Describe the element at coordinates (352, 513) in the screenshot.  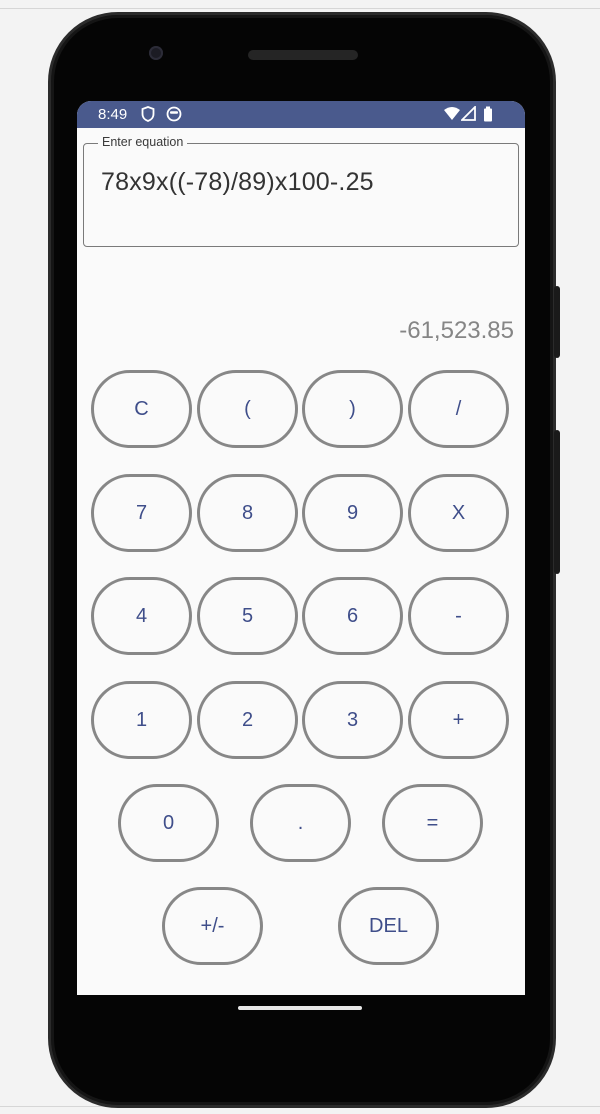
I see `digit-9-button: 9` at that location.